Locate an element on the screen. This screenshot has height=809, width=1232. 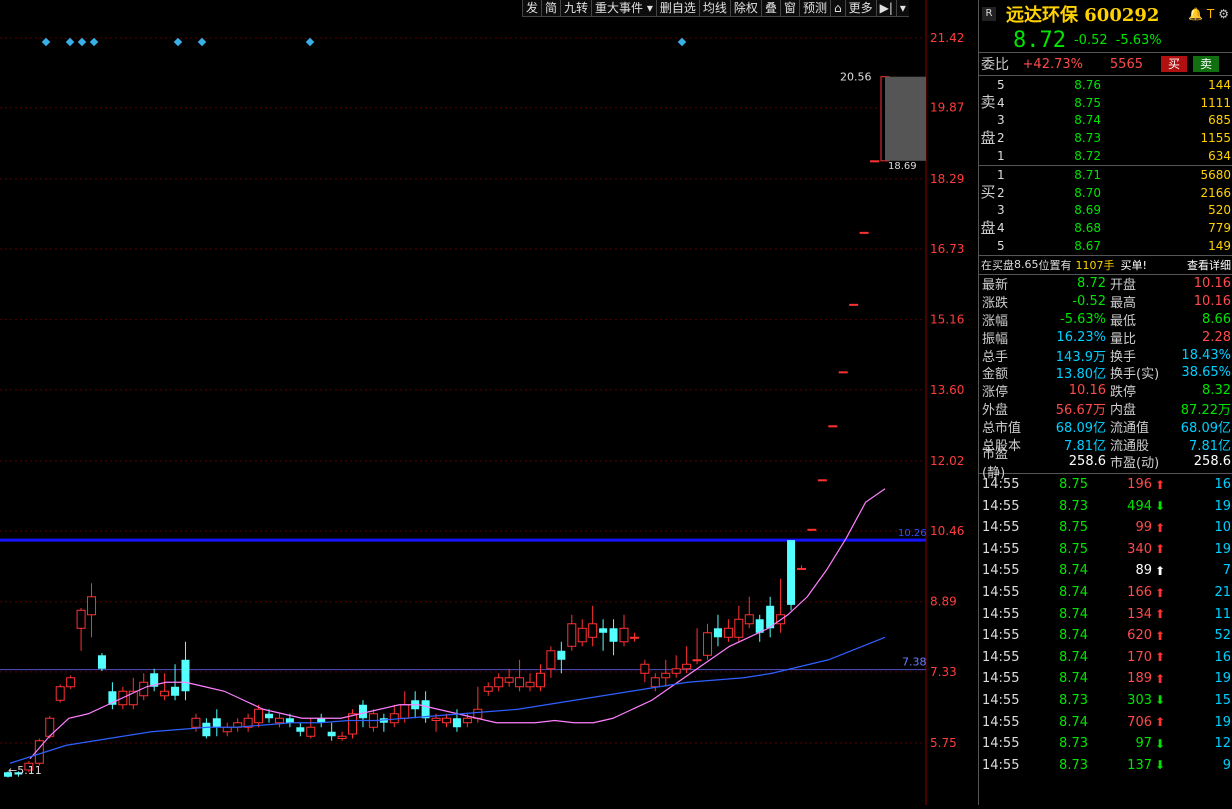
y-tick-label: 7.33 is located at coordinates (943, 672).